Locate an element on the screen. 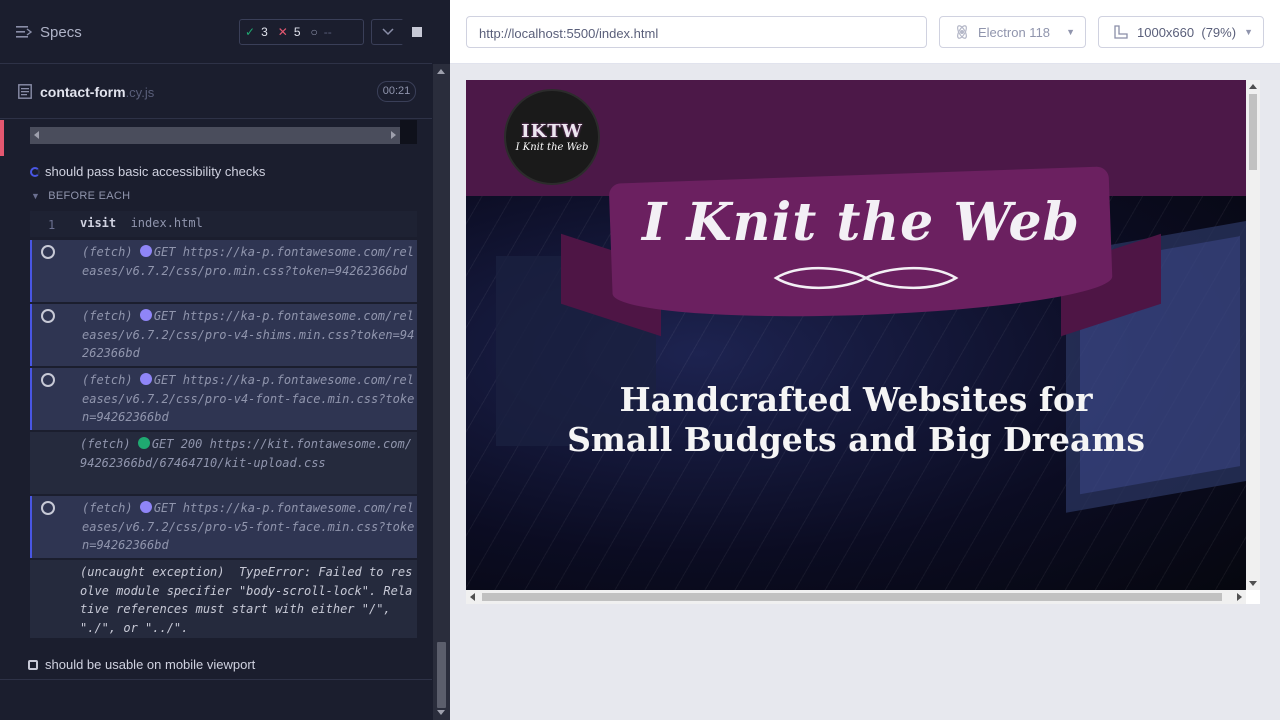  file-icon is located at coordinates (25, 91).